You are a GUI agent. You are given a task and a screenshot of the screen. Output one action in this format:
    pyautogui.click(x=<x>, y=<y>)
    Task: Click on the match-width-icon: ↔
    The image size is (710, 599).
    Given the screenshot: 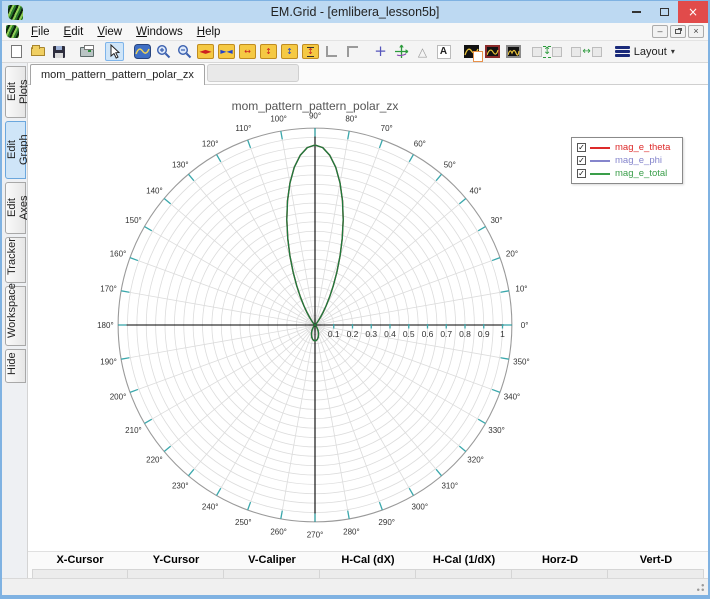 What is the action you would take?
    pyautogui.click(x=586, y=51)
    